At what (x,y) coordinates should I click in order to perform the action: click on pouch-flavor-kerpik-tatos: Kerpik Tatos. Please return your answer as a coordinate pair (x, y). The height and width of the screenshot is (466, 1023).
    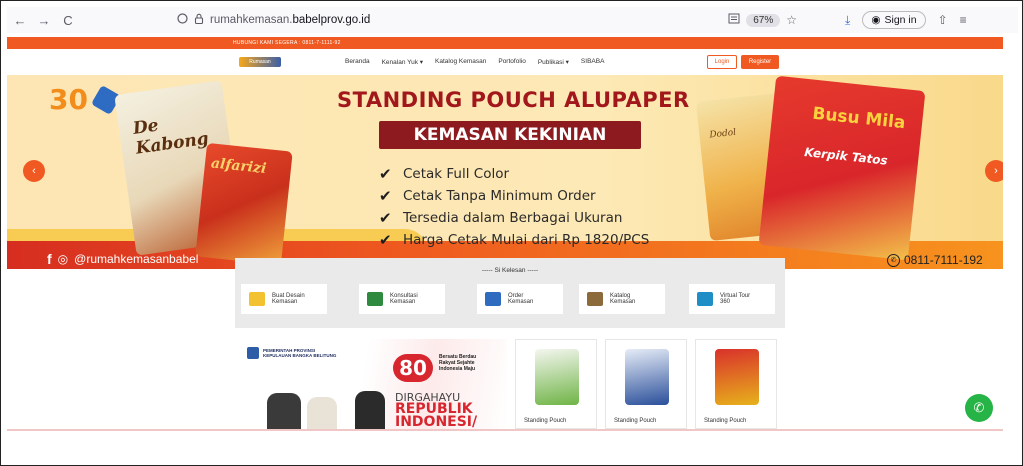
    Looking at the image, I should click on (846, 156).